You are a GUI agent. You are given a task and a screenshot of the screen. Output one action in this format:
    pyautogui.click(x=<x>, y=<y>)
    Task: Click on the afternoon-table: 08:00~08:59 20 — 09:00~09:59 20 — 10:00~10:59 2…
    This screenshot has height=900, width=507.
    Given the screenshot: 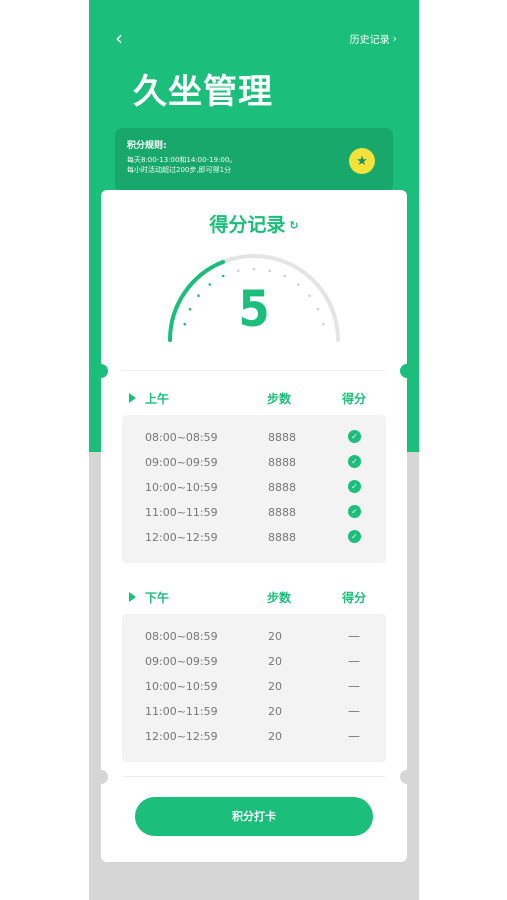 What is the action you would take?
    pyautogui.click(x=254, y=688)
    